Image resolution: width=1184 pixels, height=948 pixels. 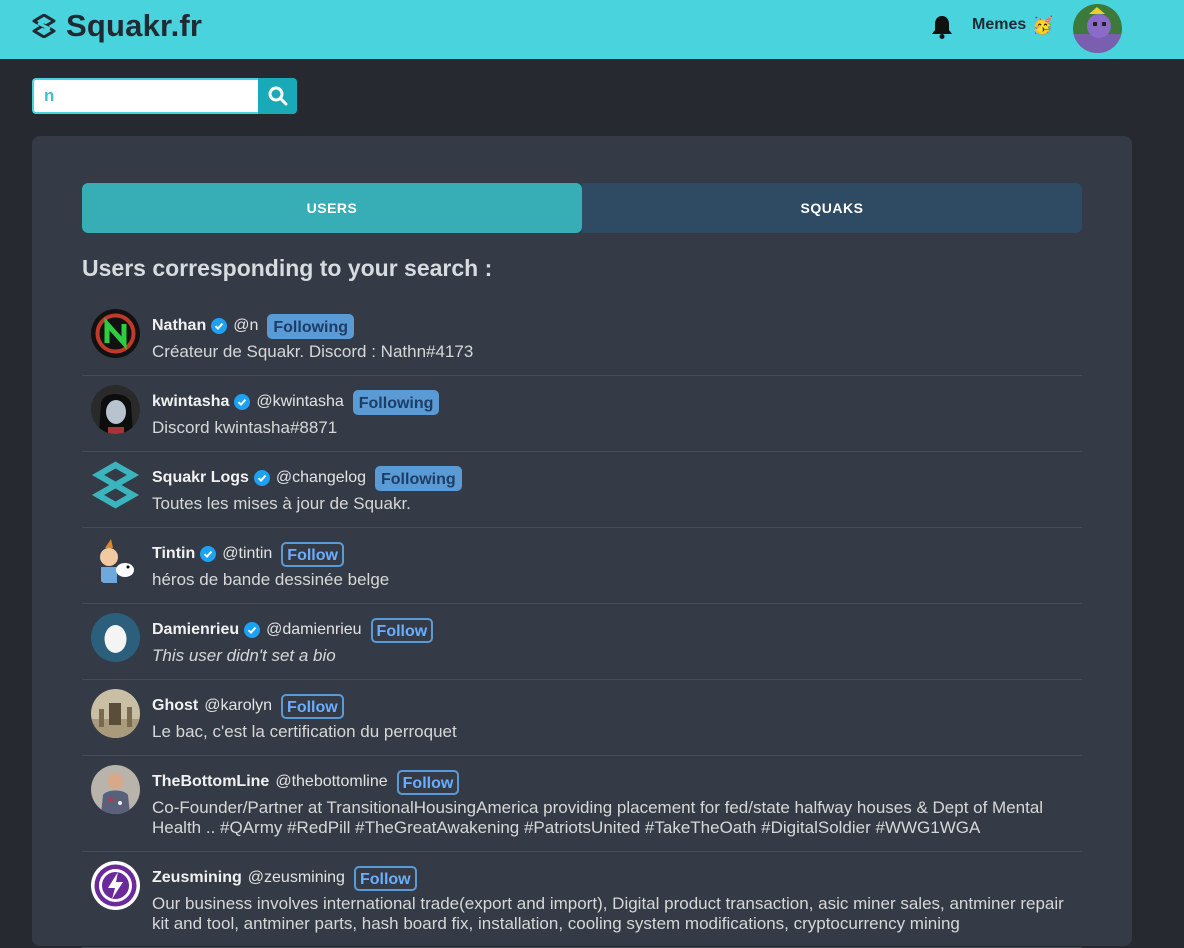 I want to click on user-handle: @tintin, so click(x=247, y=553).